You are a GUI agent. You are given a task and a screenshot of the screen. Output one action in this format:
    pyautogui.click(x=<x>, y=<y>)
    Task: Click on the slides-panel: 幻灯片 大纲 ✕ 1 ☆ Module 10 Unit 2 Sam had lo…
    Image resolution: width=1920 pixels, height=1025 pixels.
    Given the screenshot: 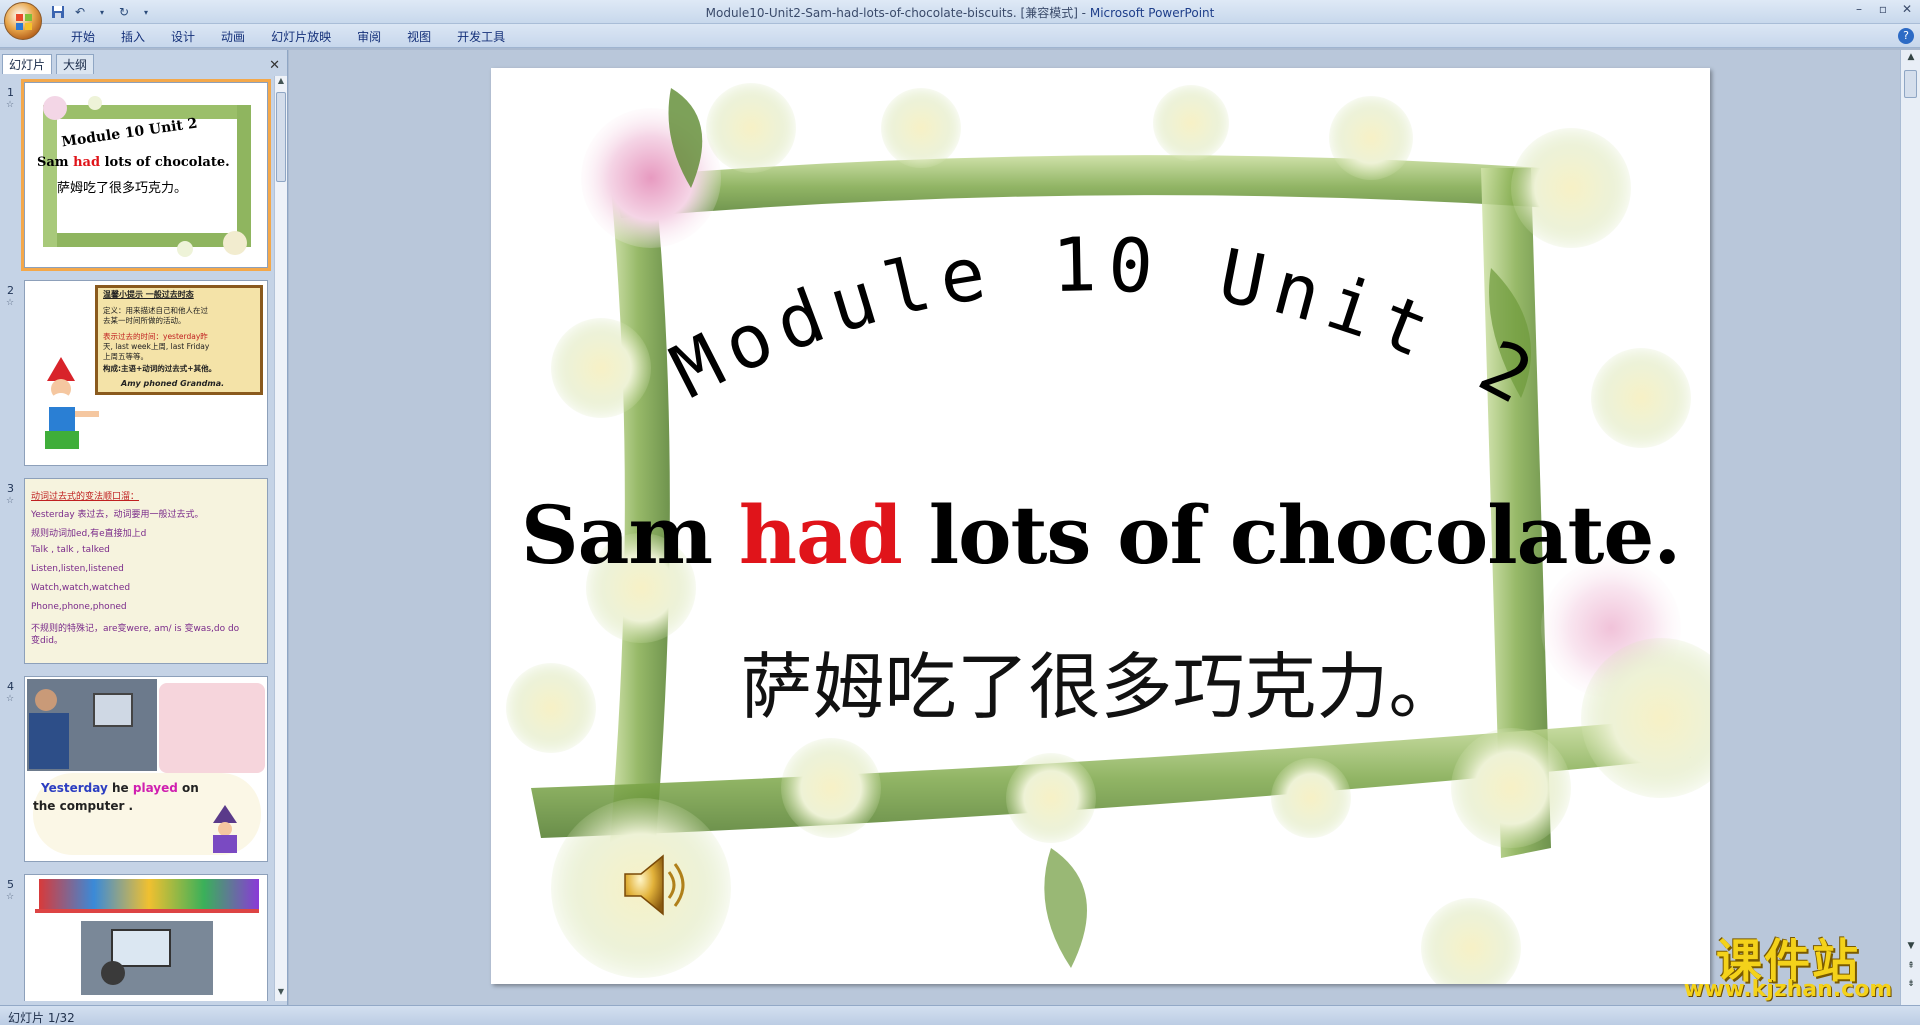 What is the action you would take?
    pyautogui.click(x=144, y=527)
    